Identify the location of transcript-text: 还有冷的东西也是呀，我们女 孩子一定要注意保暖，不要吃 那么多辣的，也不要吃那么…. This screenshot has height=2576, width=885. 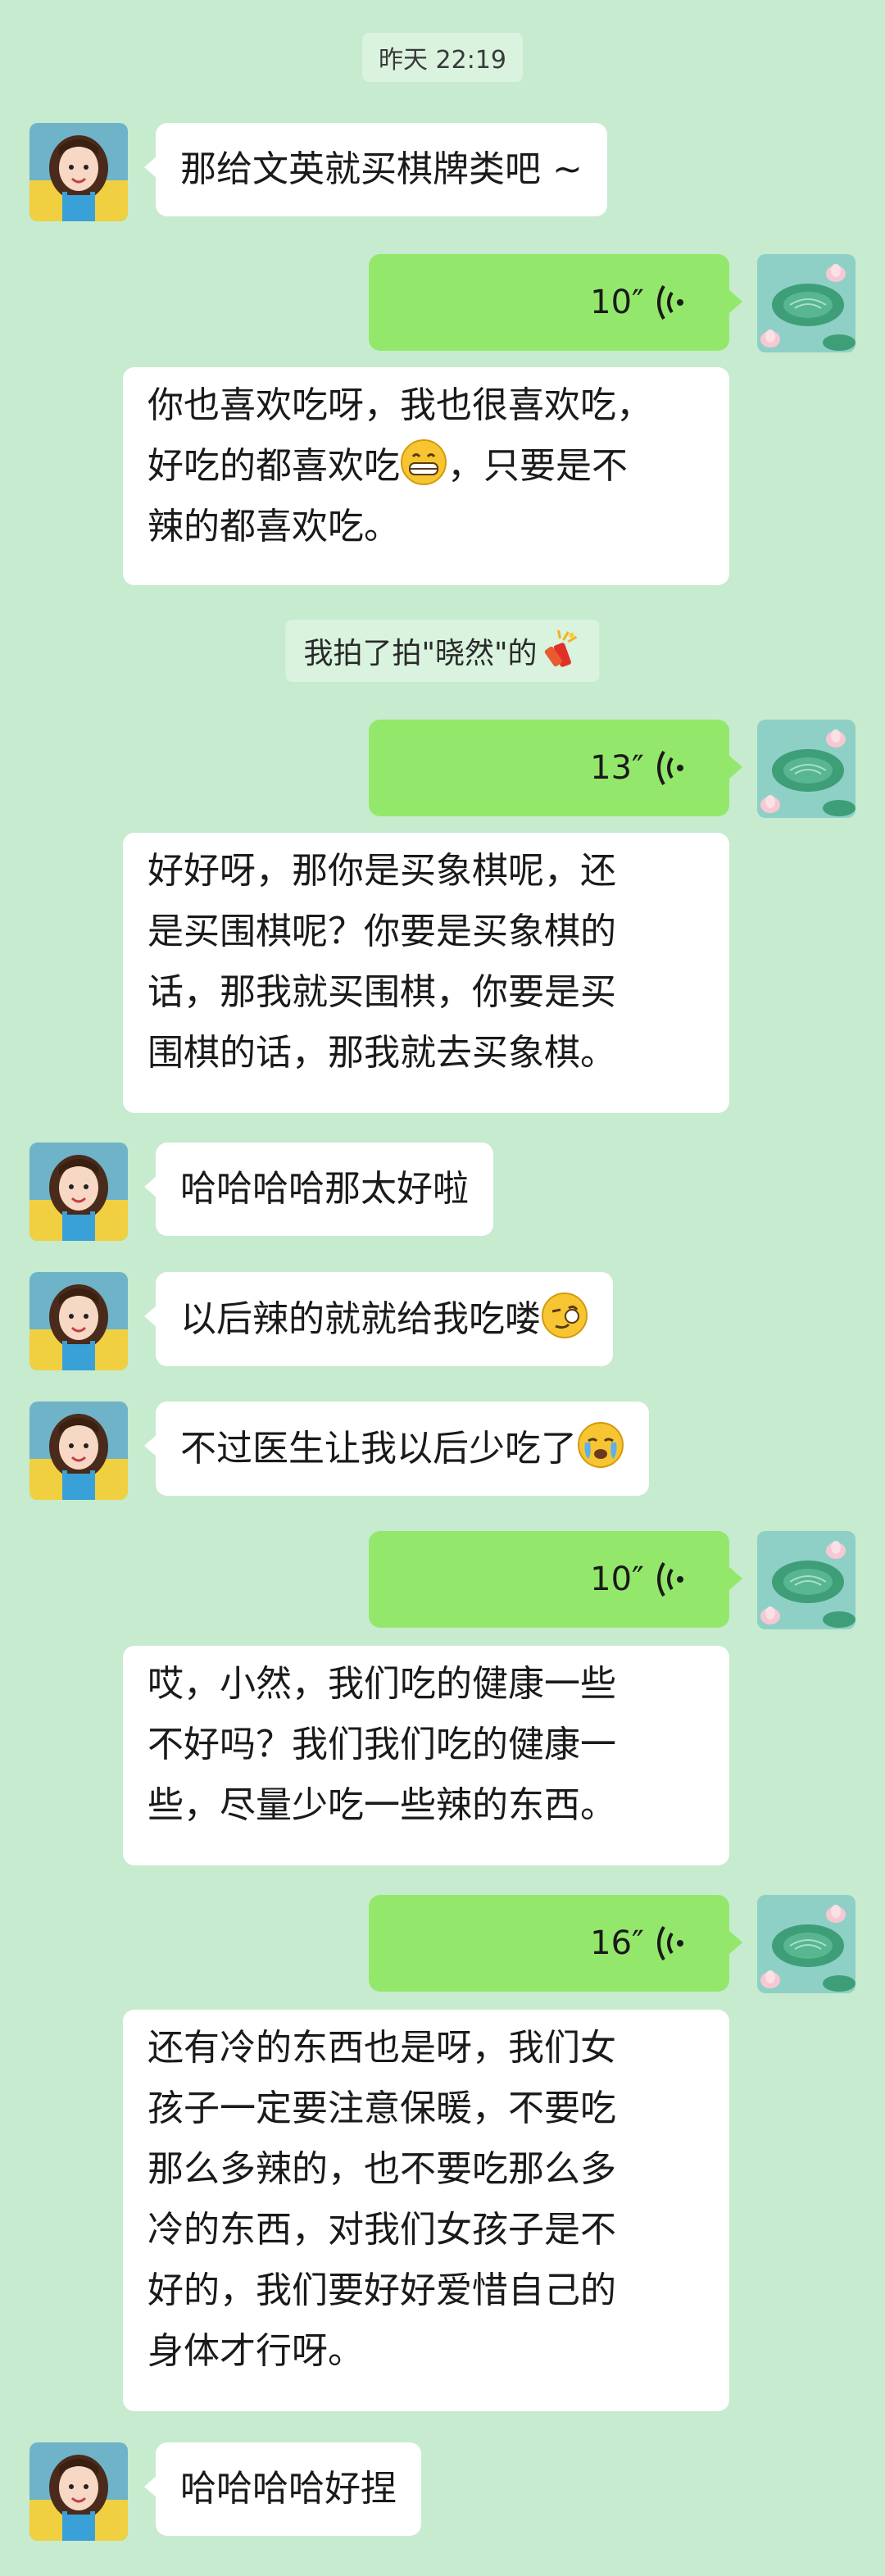
(382, 2199).